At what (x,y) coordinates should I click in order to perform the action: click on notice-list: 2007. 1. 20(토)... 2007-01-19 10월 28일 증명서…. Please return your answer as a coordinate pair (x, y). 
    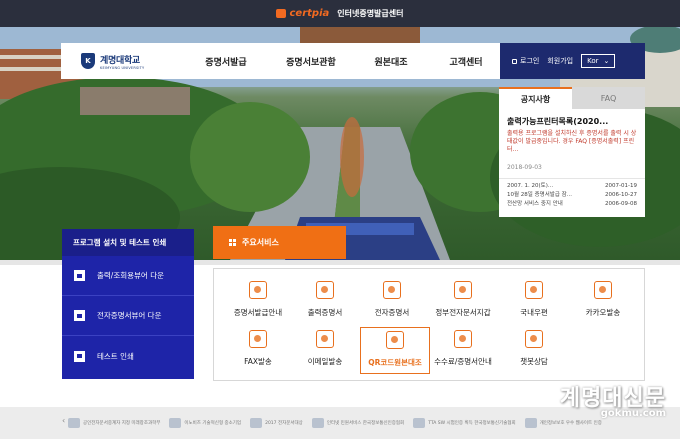
    Looking at the image, I should click on (572, 193).